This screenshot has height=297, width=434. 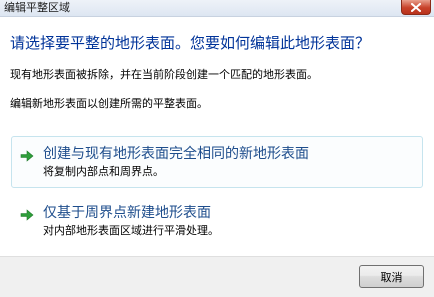 I want to click on option-description: 对内部地形表面区域进行平滑处理。, so click(x=131, y=230).